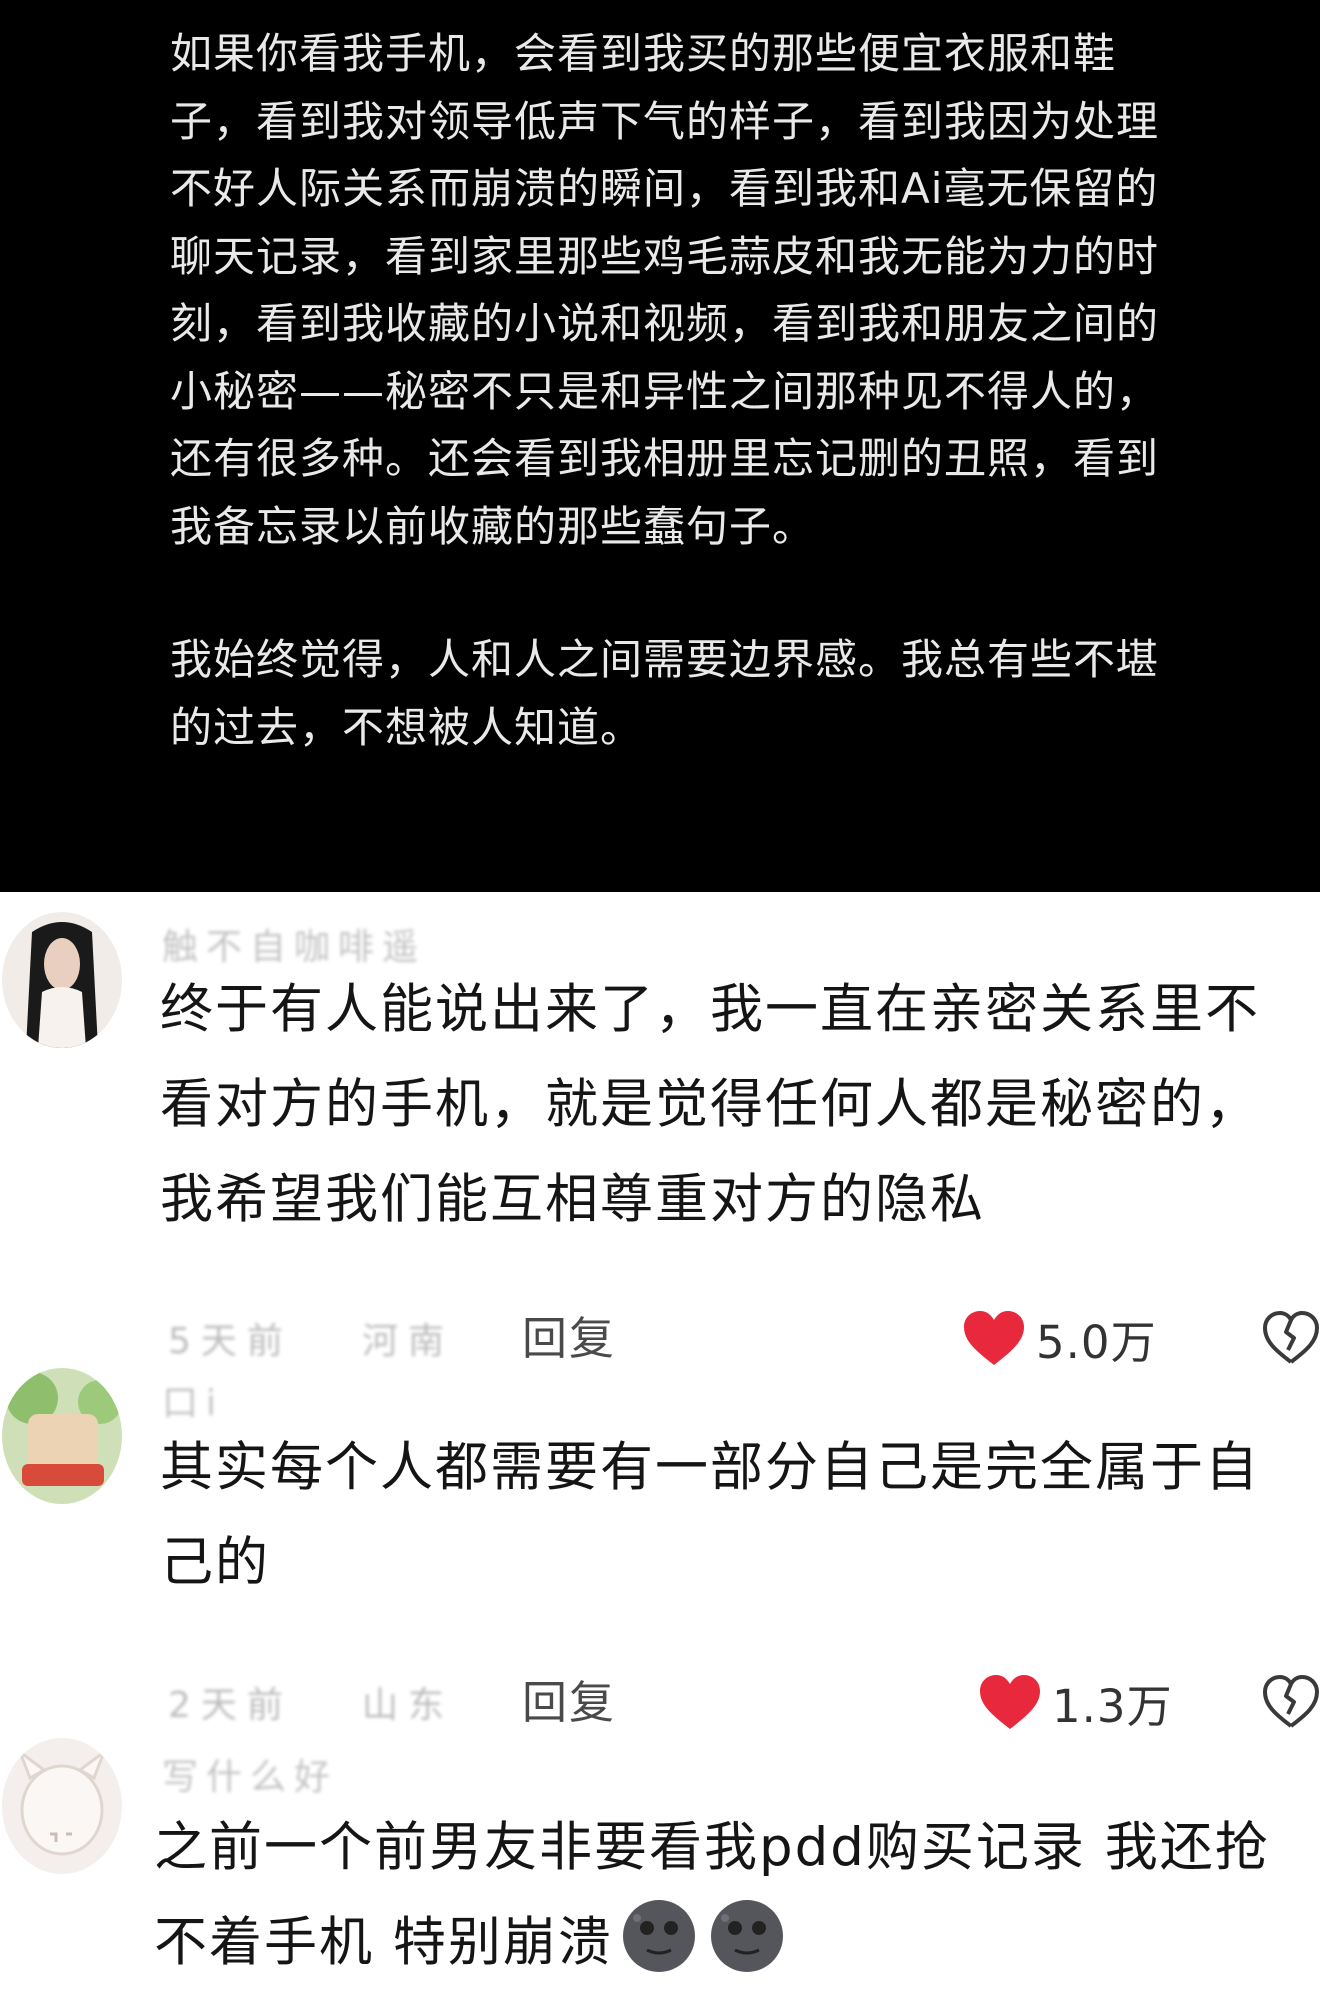 The width and height of the screenshot is (1320, 2014). Describe the element at coordinates (1112, 1706) in the screenshot. I see `like-count: 1.3万` at that location.